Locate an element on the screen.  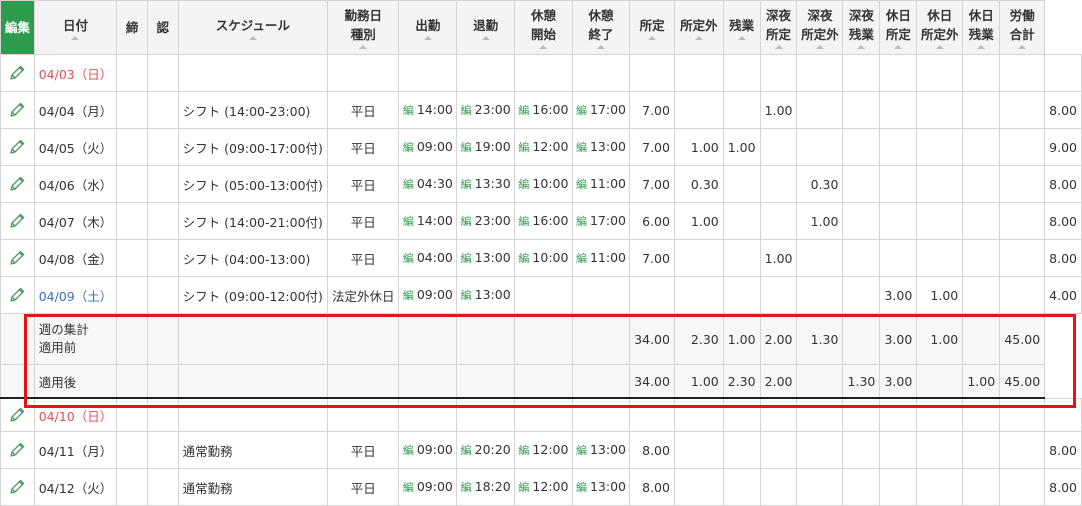
overtime-column-header: 残業 is located at coordinates (741, 27).